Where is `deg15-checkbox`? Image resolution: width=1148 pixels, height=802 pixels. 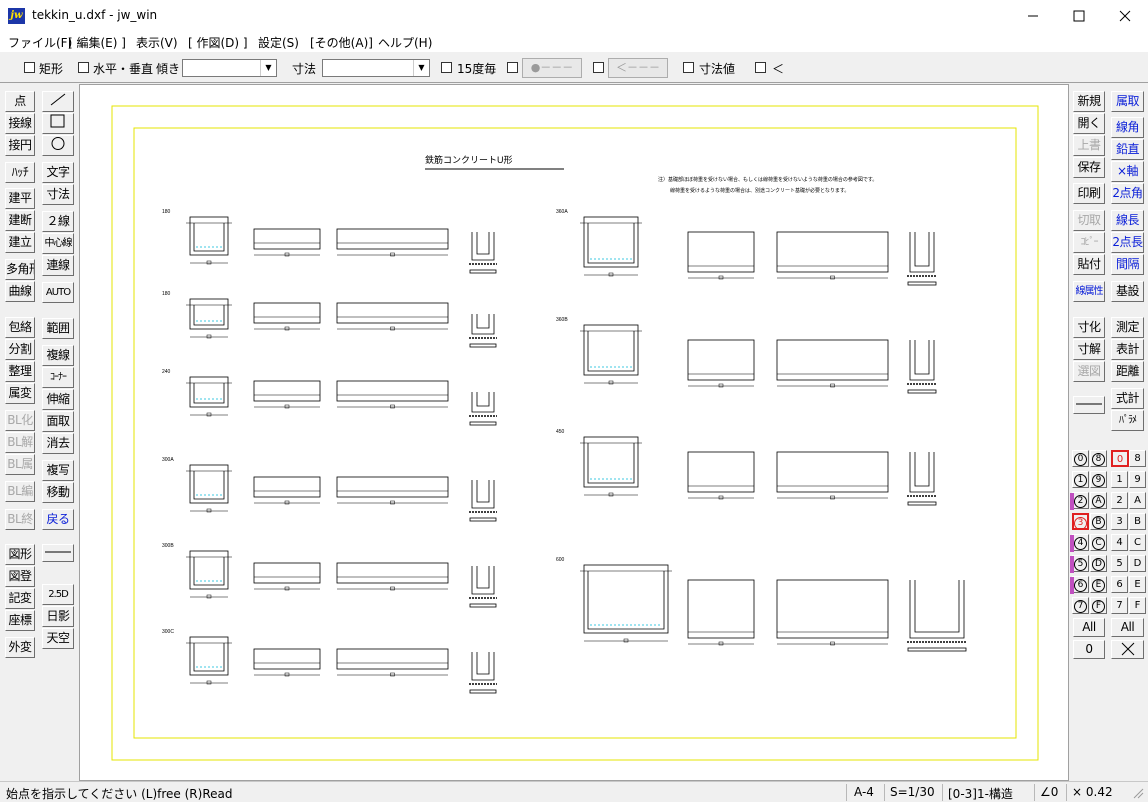 deg15-checkbox is located at coordinates (446, 67).